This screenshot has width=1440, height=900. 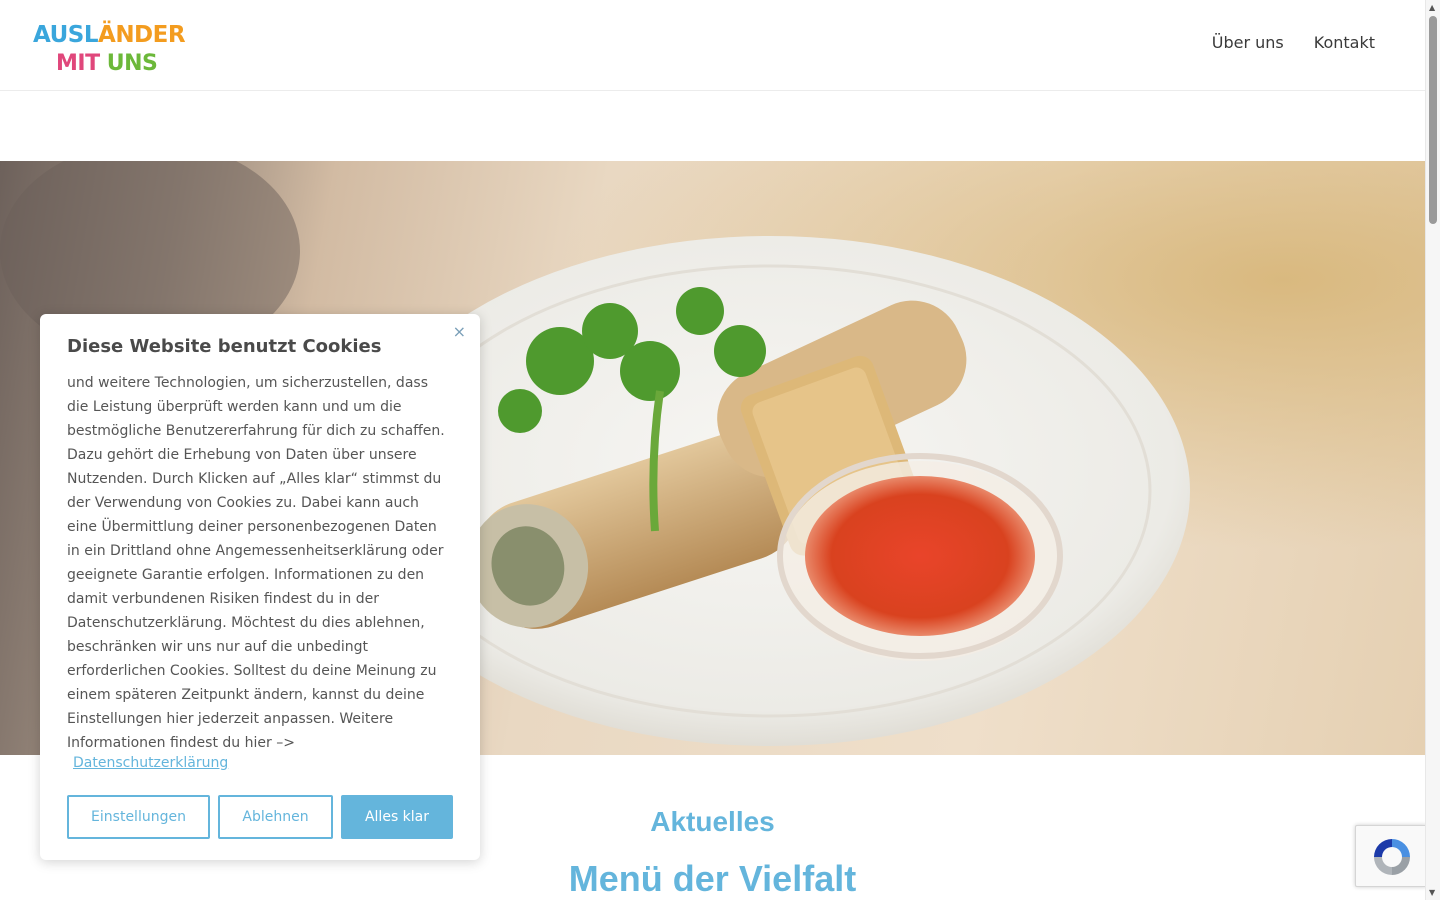 What do you see at coordinates (1293, 42) in the screenshot?
I see `main-nav: Über uns Kontakt` at bounding box center [1293, 42].